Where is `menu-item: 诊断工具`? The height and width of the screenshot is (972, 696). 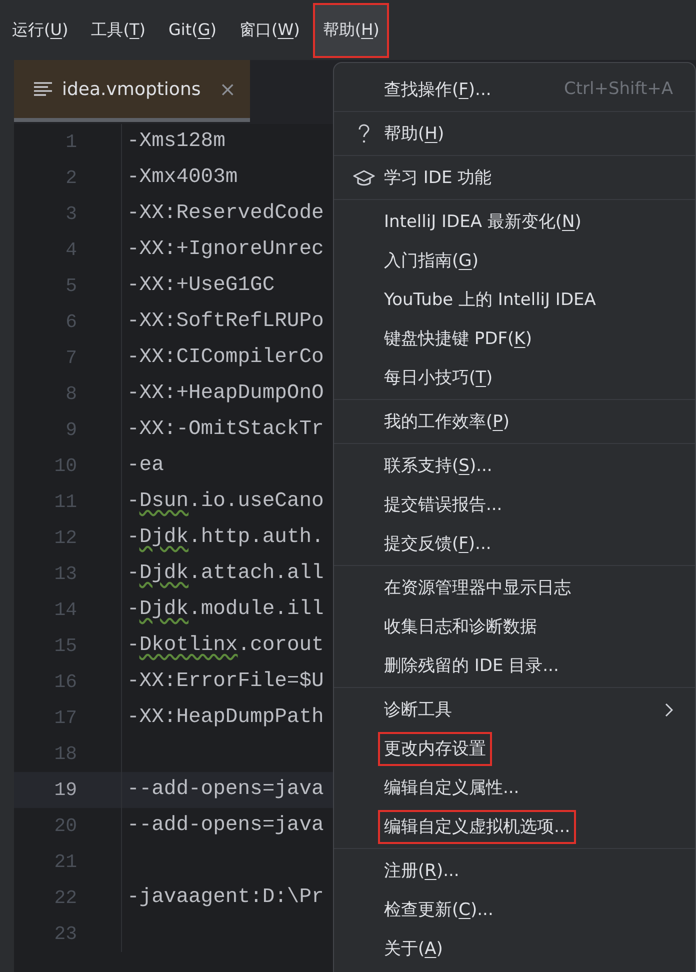 menu-item: 诊断工具 is located at coordinates (514, 709).